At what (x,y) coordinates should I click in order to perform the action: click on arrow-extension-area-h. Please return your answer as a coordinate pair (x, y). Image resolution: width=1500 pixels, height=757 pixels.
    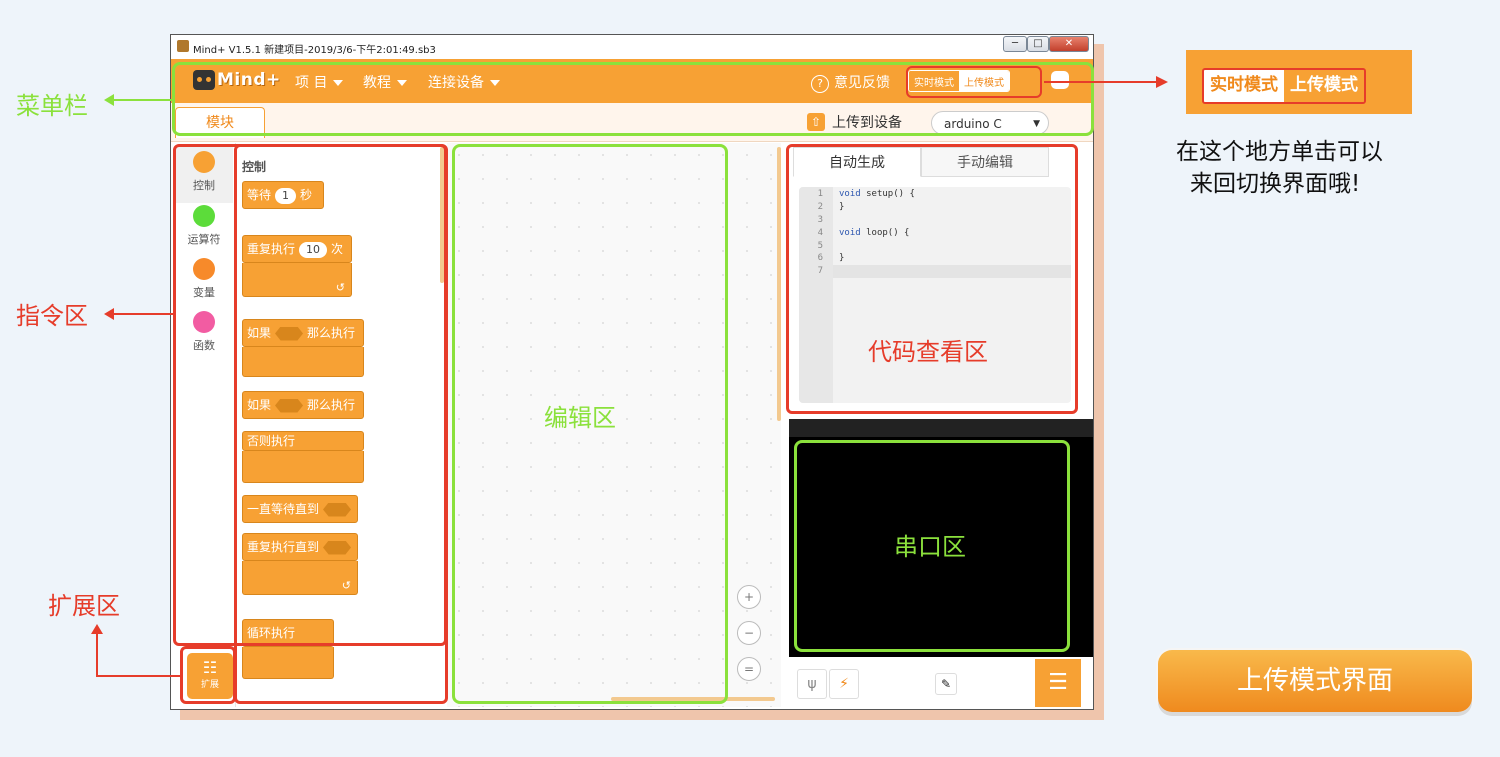
    Looking at the image, I should click on (139, 676).